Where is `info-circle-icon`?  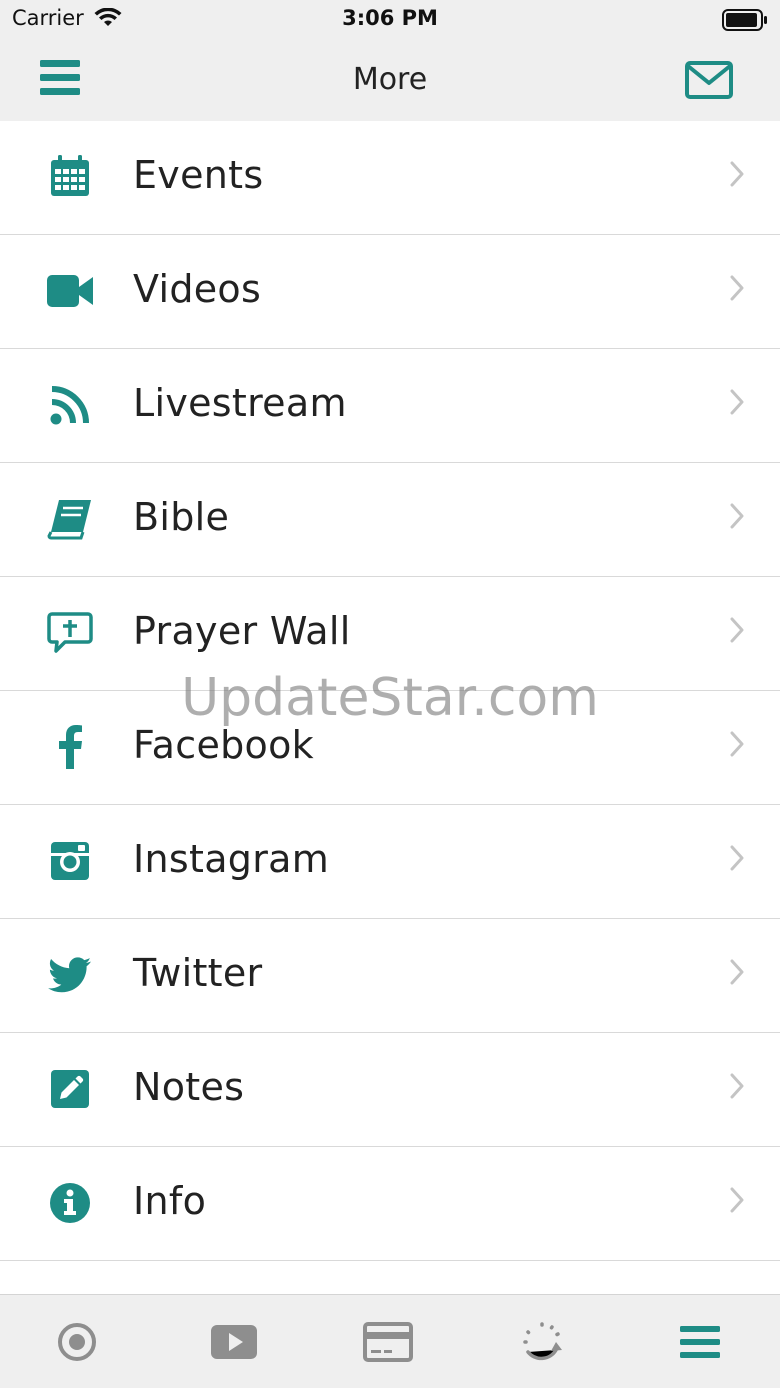 info-circle-icon is located at coordinates (70, 1203).